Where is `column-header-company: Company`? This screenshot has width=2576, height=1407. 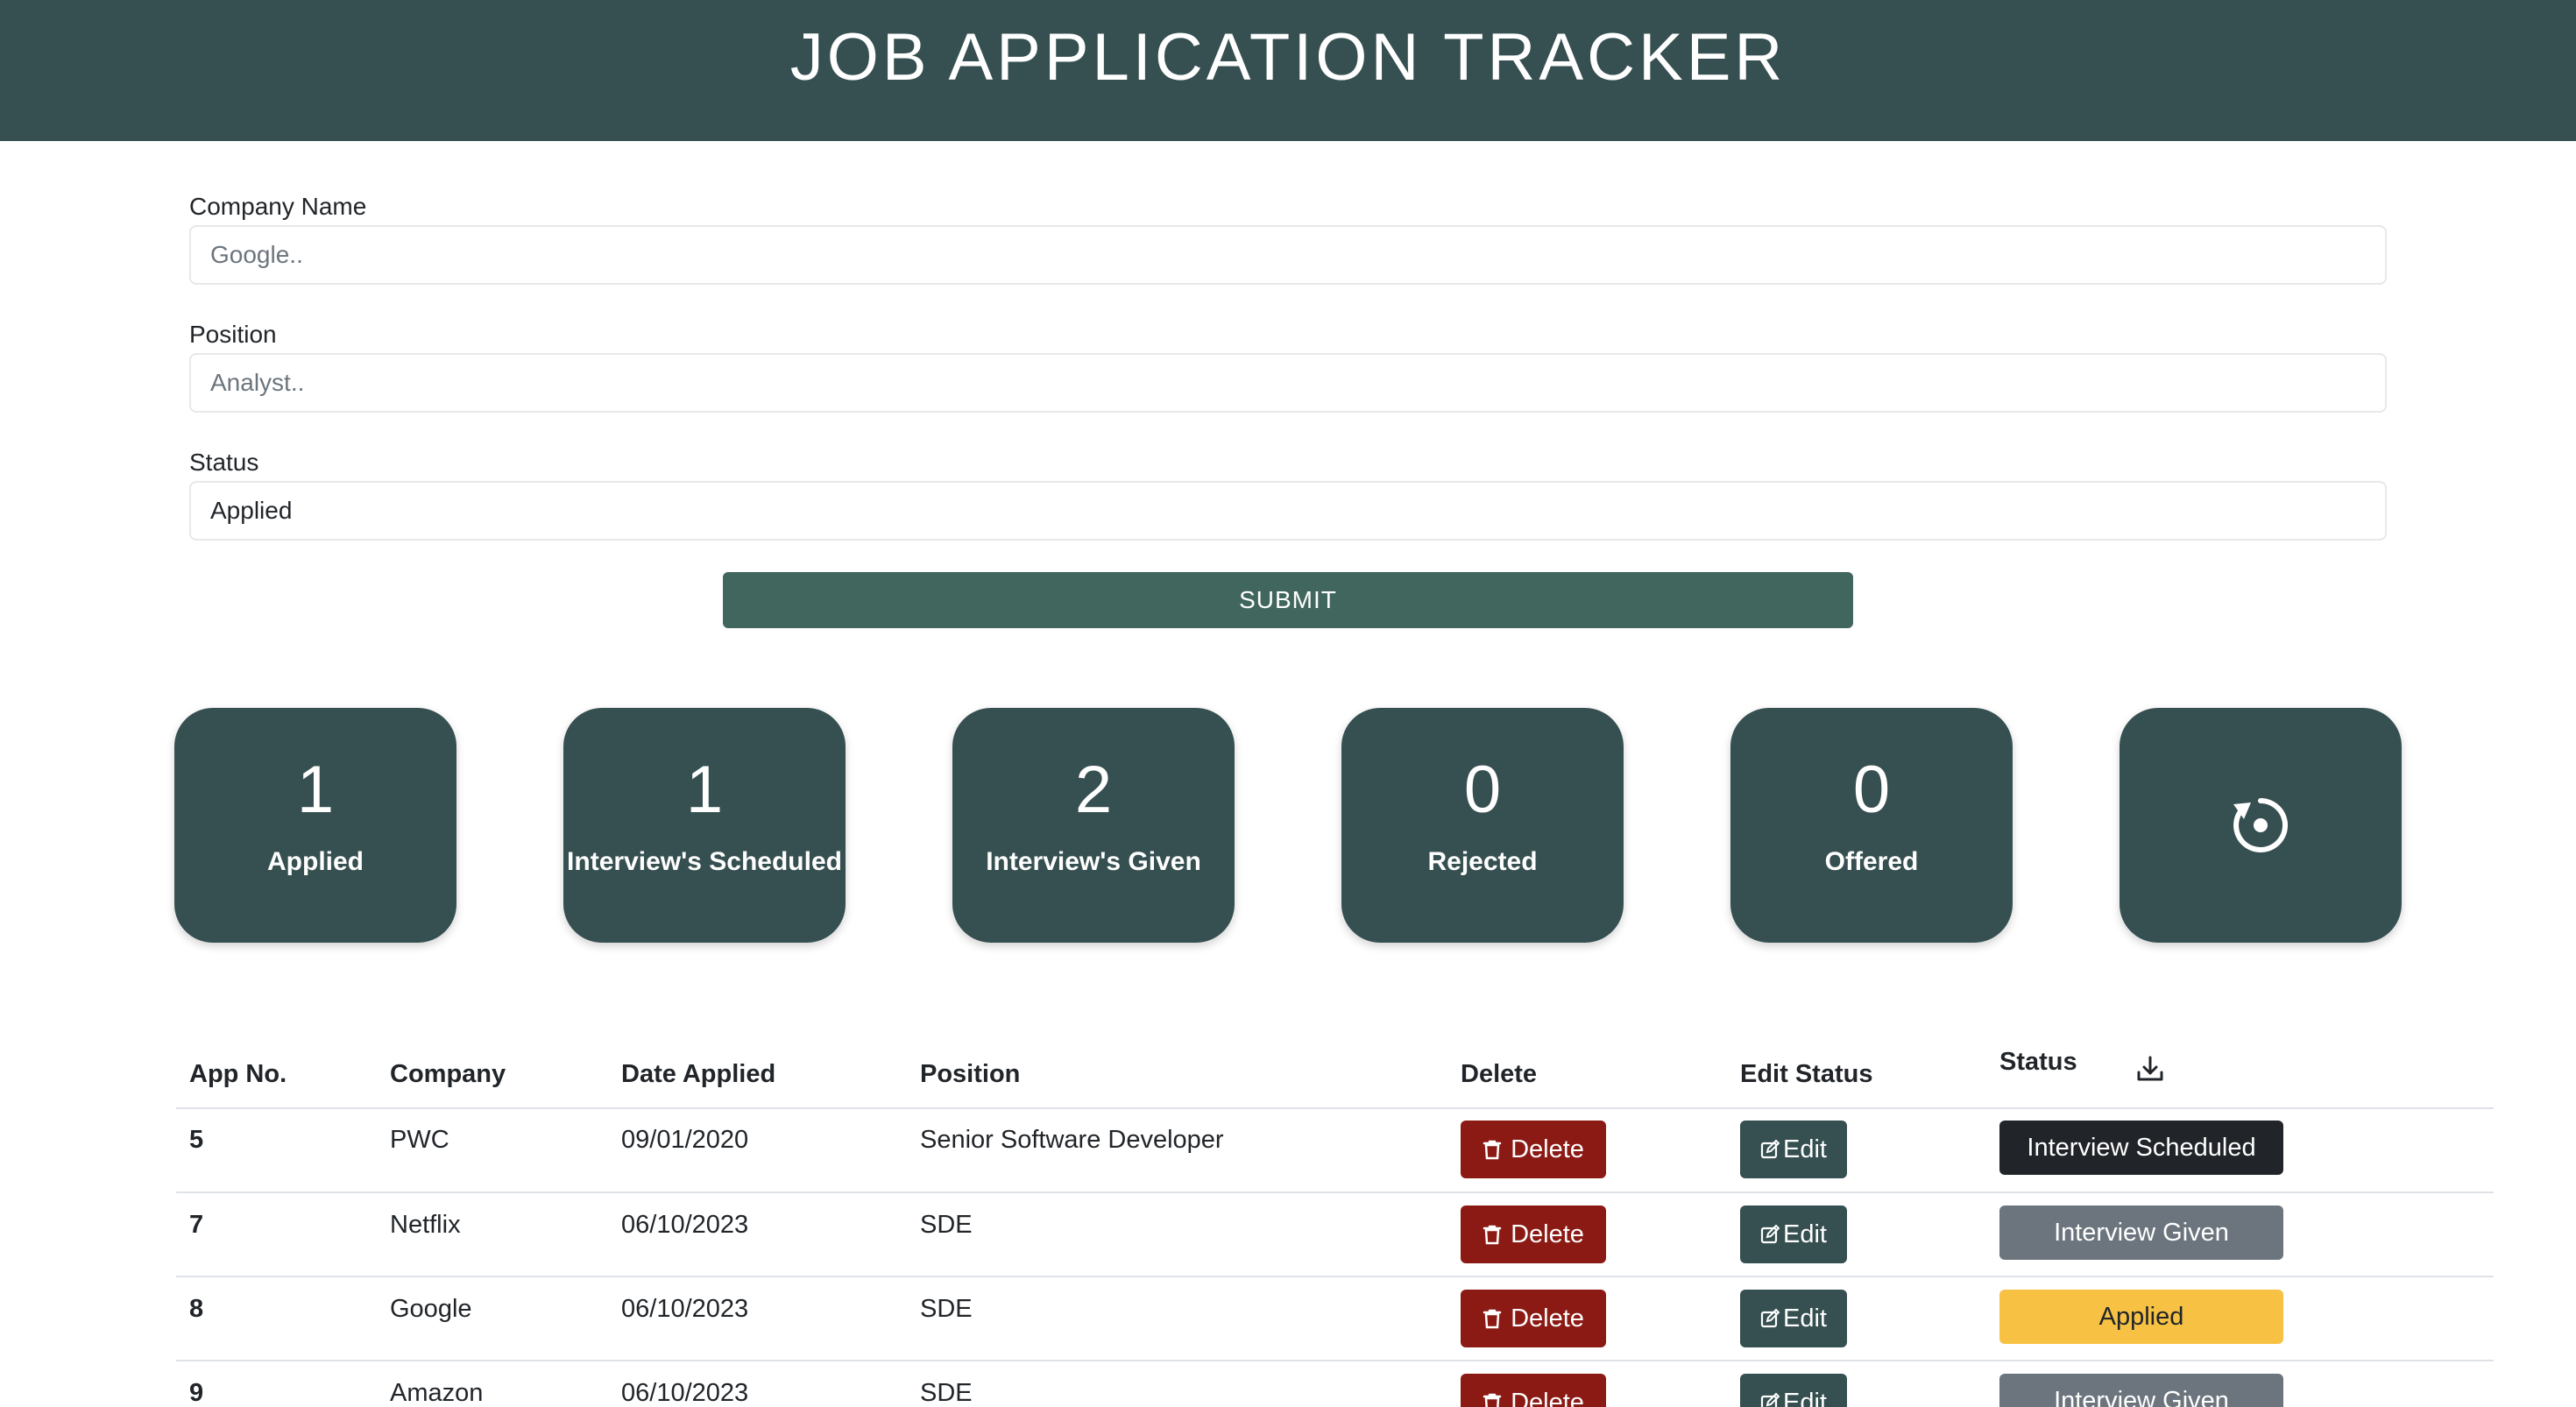
column-header-company: Company is located at coordinates (448, 1074).